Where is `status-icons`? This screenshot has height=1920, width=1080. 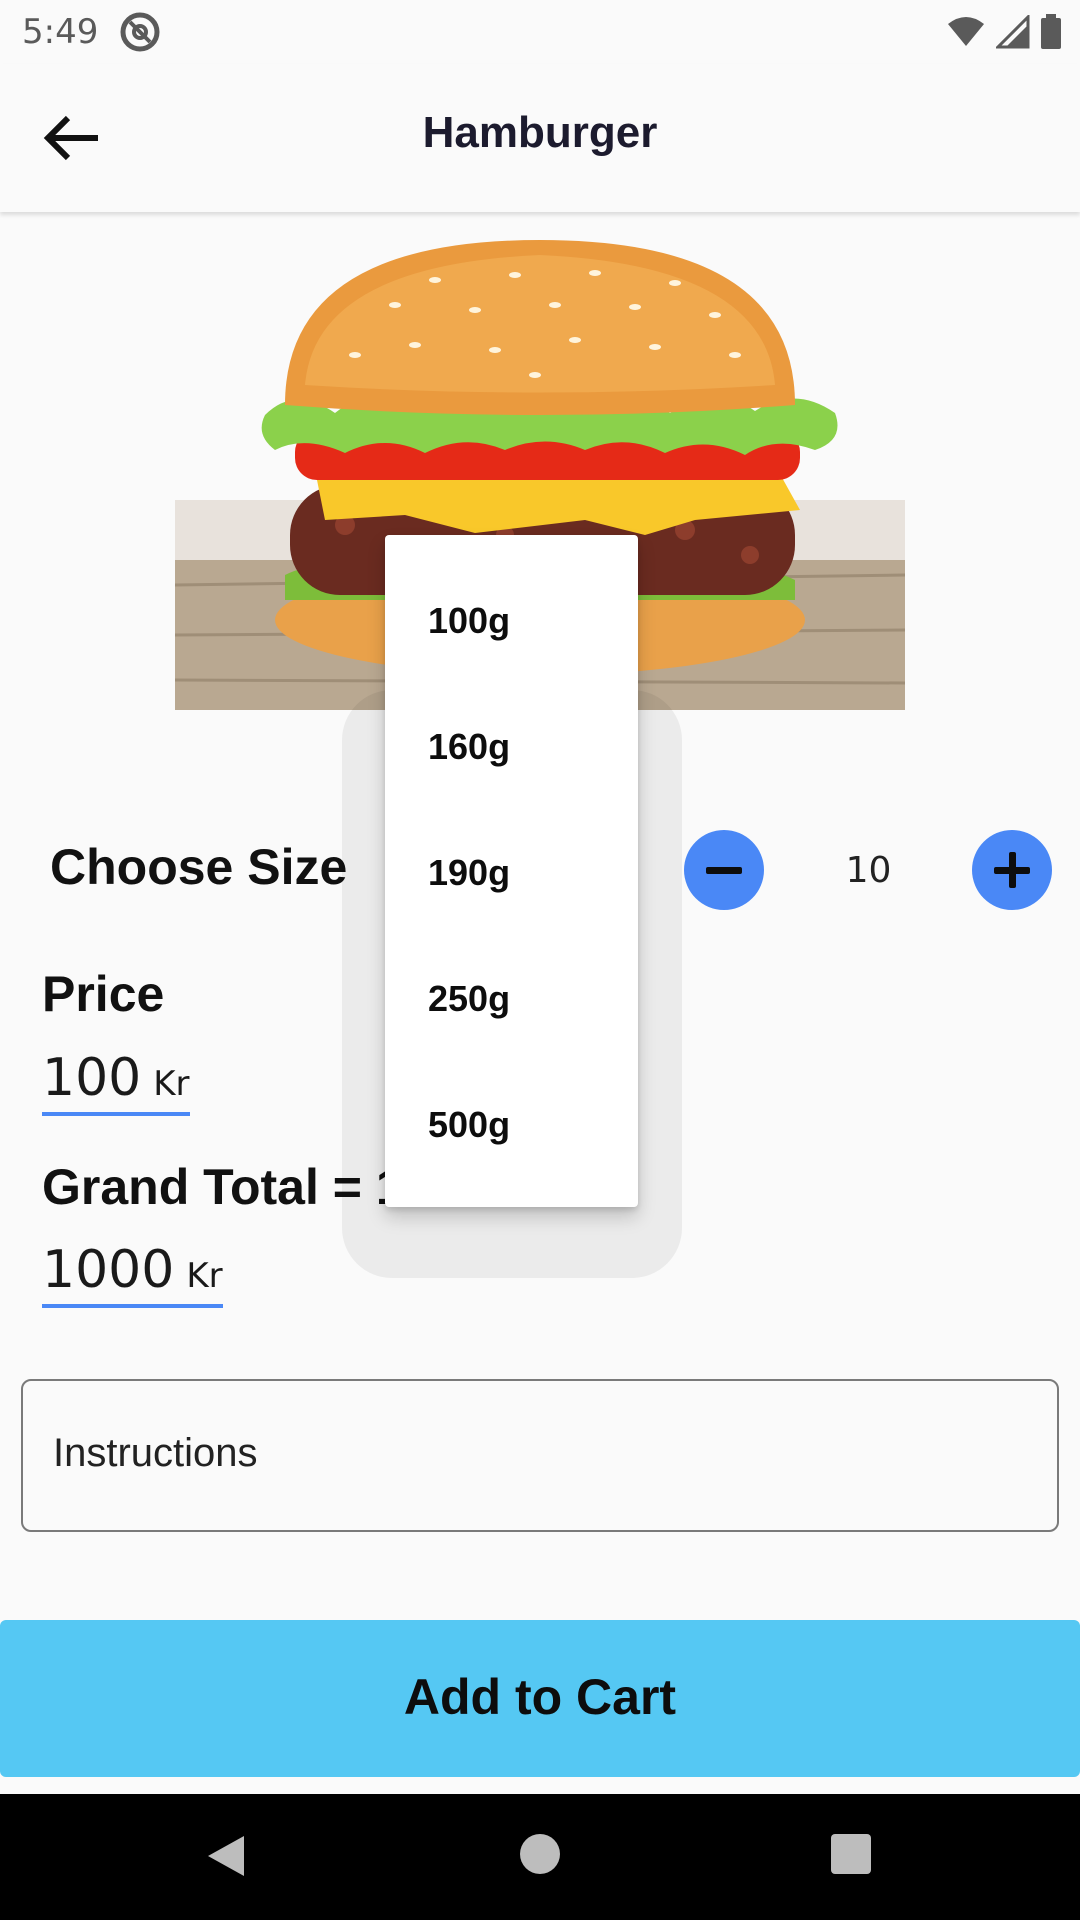
status-icons is located at coordinates (1004, 32).